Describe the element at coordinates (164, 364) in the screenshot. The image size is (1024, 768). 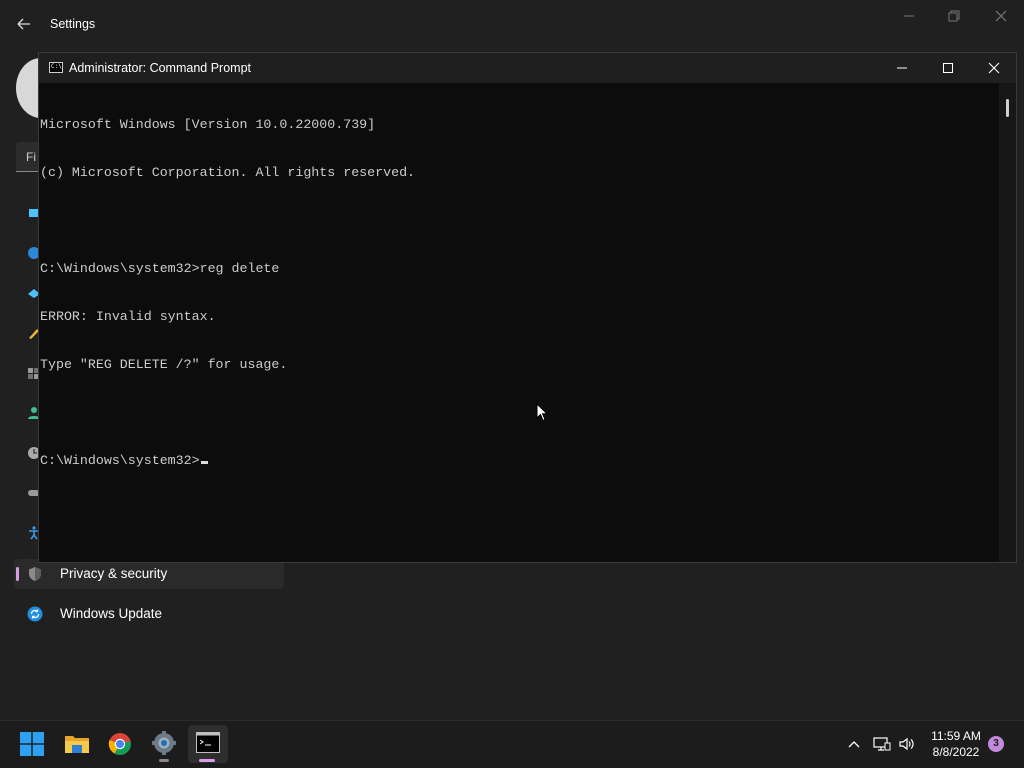
I see `console-line: Type "REG DELETE /?" for usage.` at that location.